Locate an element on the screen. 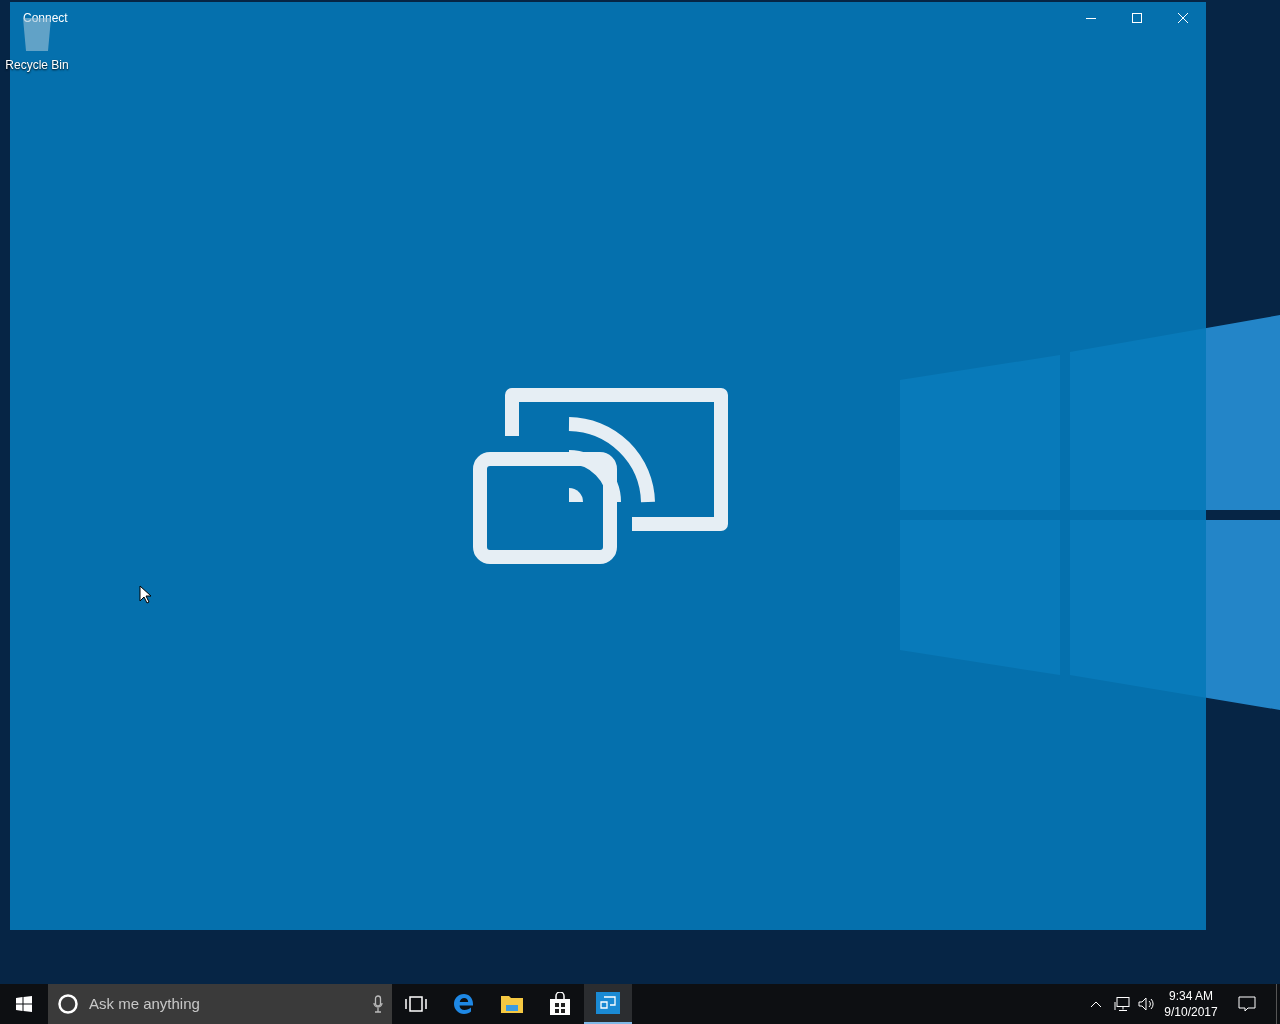  windows-logo-icon is located at coordinates (24, 1004).